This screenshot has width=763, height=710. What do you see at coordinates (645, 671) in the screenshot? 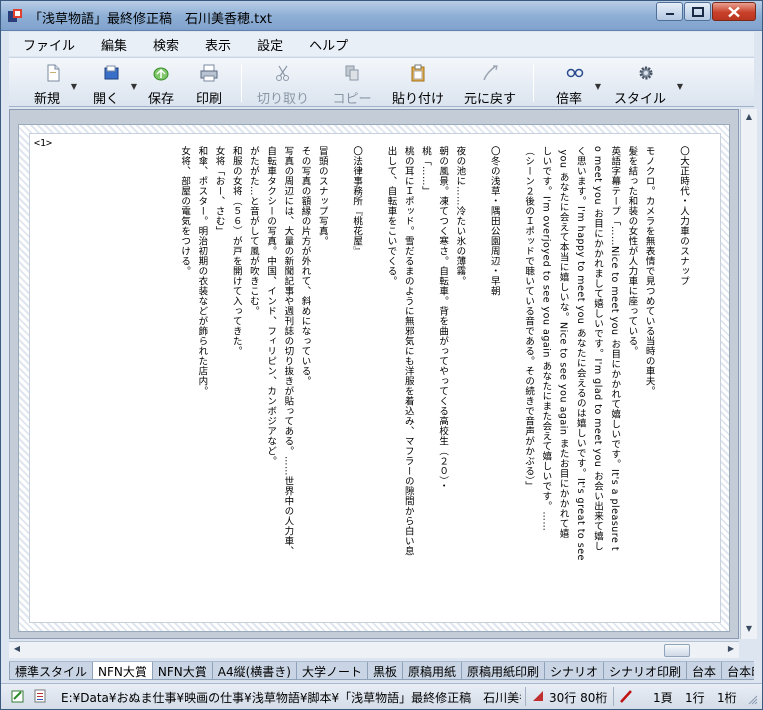
I see `style-tab: シナリオ印刷` at bounding box center [645, 671].